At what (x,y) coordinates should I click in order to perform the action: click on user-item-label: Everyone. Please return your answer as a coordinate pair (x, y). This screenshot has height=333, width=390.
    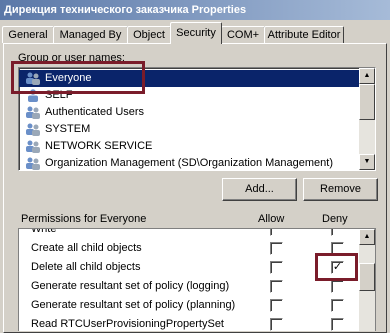
    Looking at the image, I should click on (68, 78).